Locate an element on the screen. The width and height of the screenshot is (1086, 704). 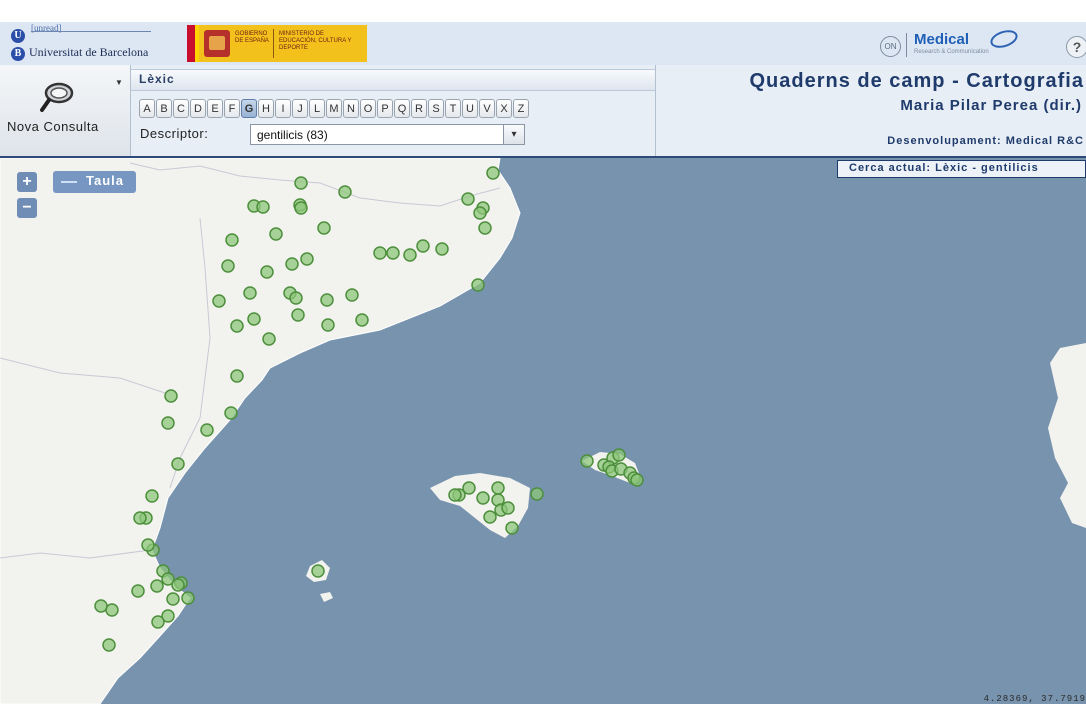
letter-button-z: Z is located at coordinates (521, 108).